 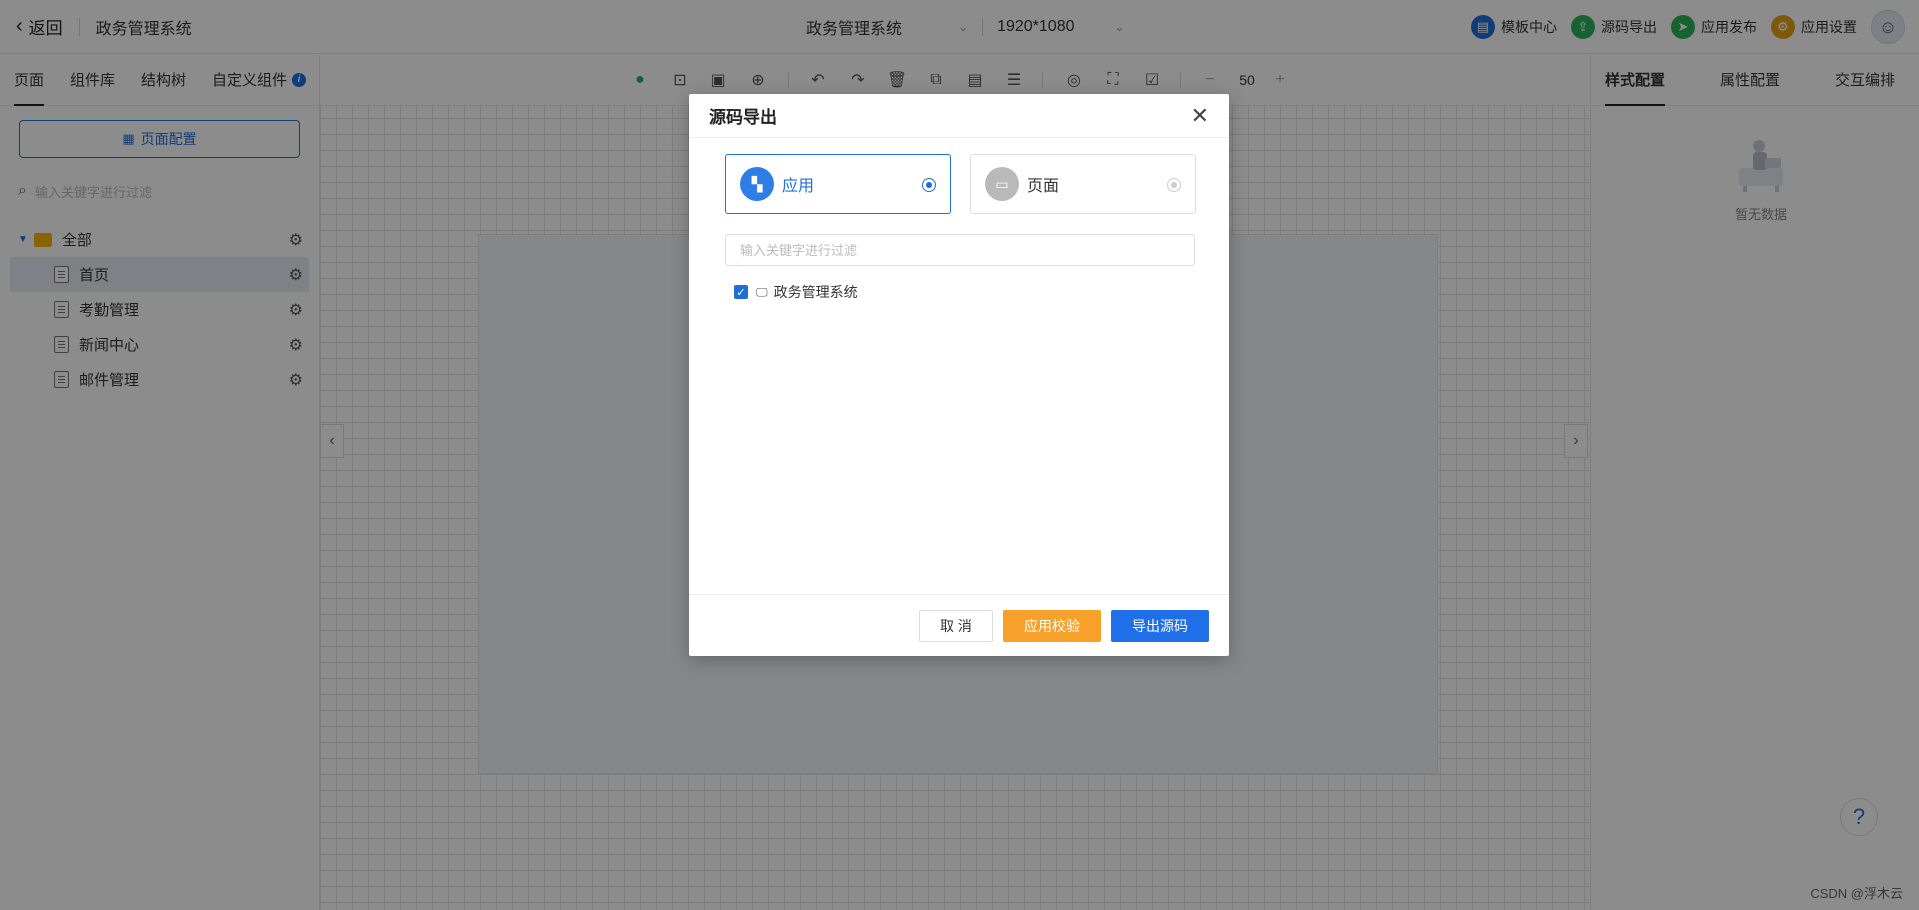 What do you see at coordinates (929, 185) in the screenshot?
I see `radio-app` at bounding box center [929, 185].